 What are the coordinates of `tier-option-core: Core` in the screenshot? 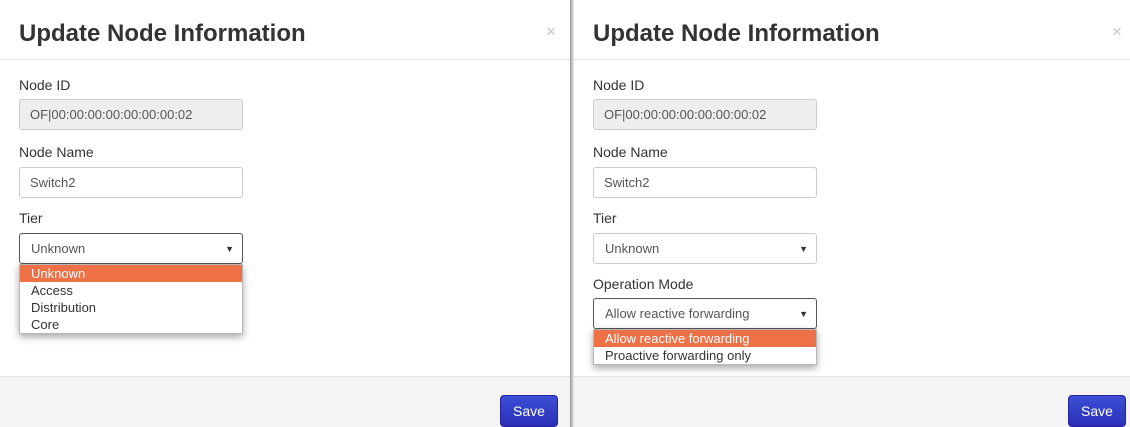 It's located at (131, 324).